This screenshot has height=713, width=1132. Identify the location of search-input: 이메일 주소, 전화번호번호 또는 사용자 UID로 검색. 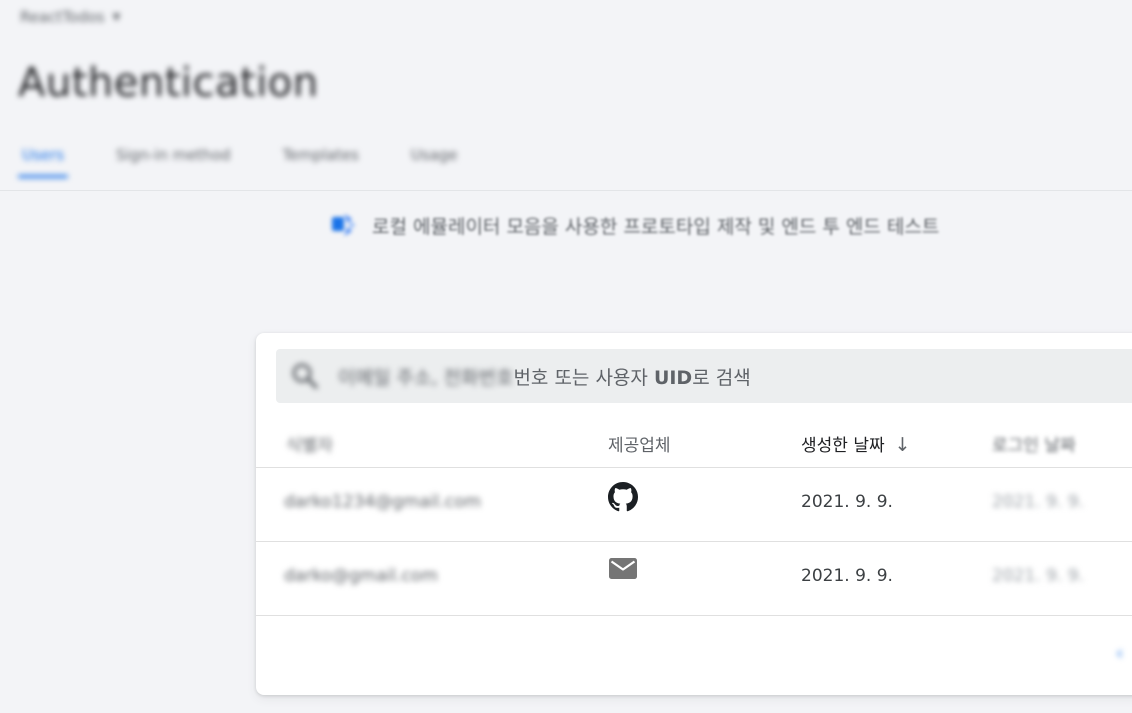
(704, 376).